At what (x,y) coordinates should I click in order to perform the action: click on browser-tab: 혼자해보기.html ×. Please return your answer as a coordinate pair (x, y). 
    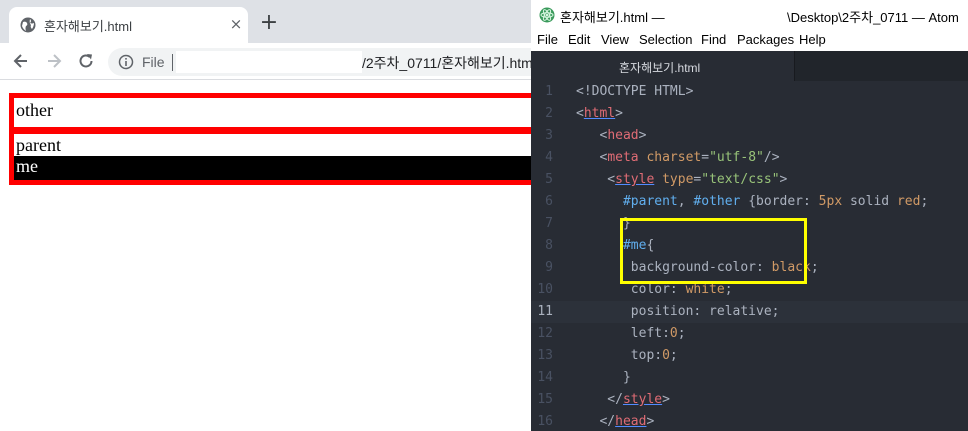
    Looking at the image, I should click on (128, 25).